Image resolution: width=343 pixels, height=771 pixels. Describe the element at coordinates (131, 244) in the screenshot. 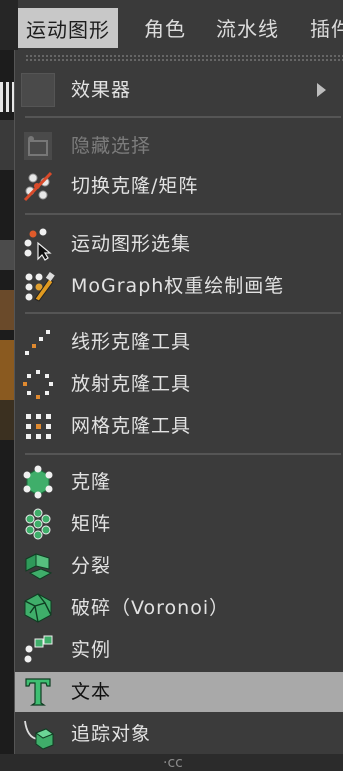

I see `menu-item-label: 运动图形选集` at that location.